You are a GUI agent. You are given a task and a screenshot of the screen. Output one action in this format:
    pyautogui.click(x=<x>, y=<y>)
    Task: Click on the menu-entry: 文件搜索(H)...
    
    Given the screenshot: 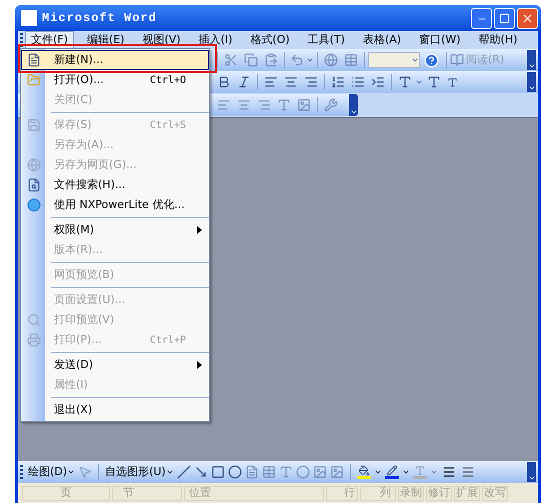 What is the action you would take?
    pyautogui.click(x=115, y=185)
    